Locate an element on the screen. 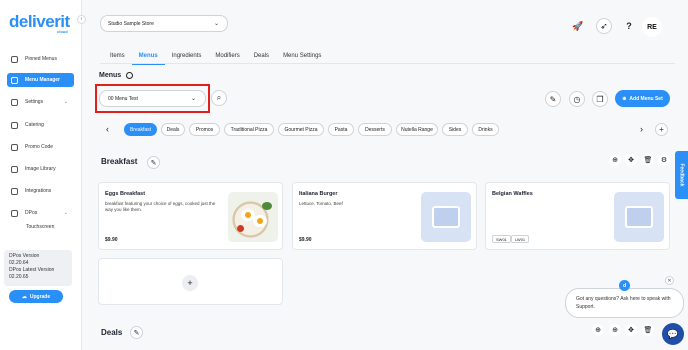  dpos-version-value: 02.20.64 is located at coordinates (19, 263).